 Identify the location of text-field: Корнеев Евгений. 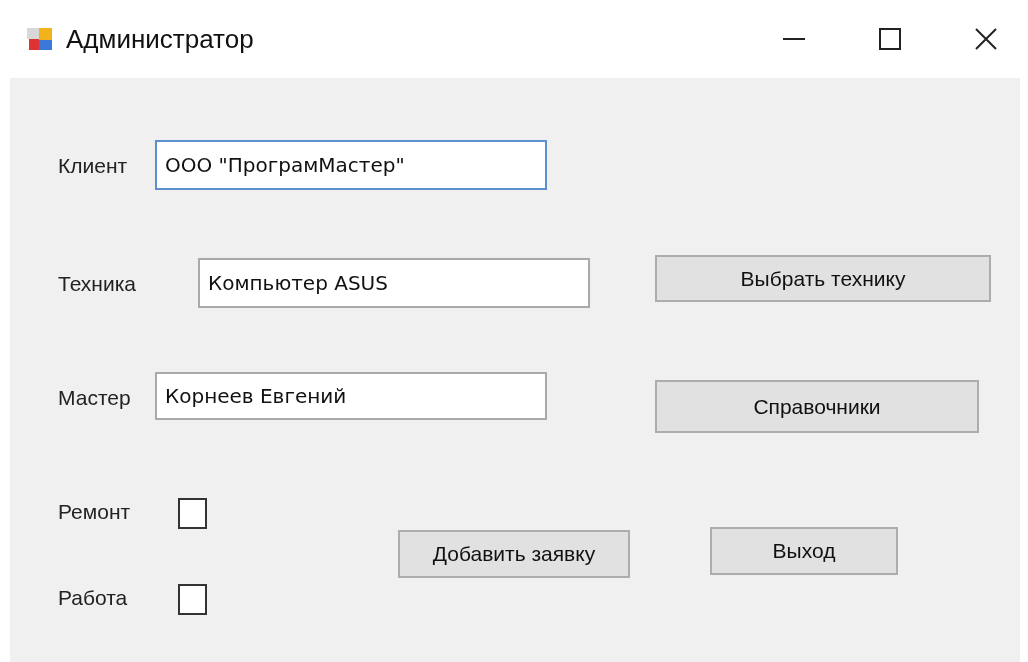
(351, 396).